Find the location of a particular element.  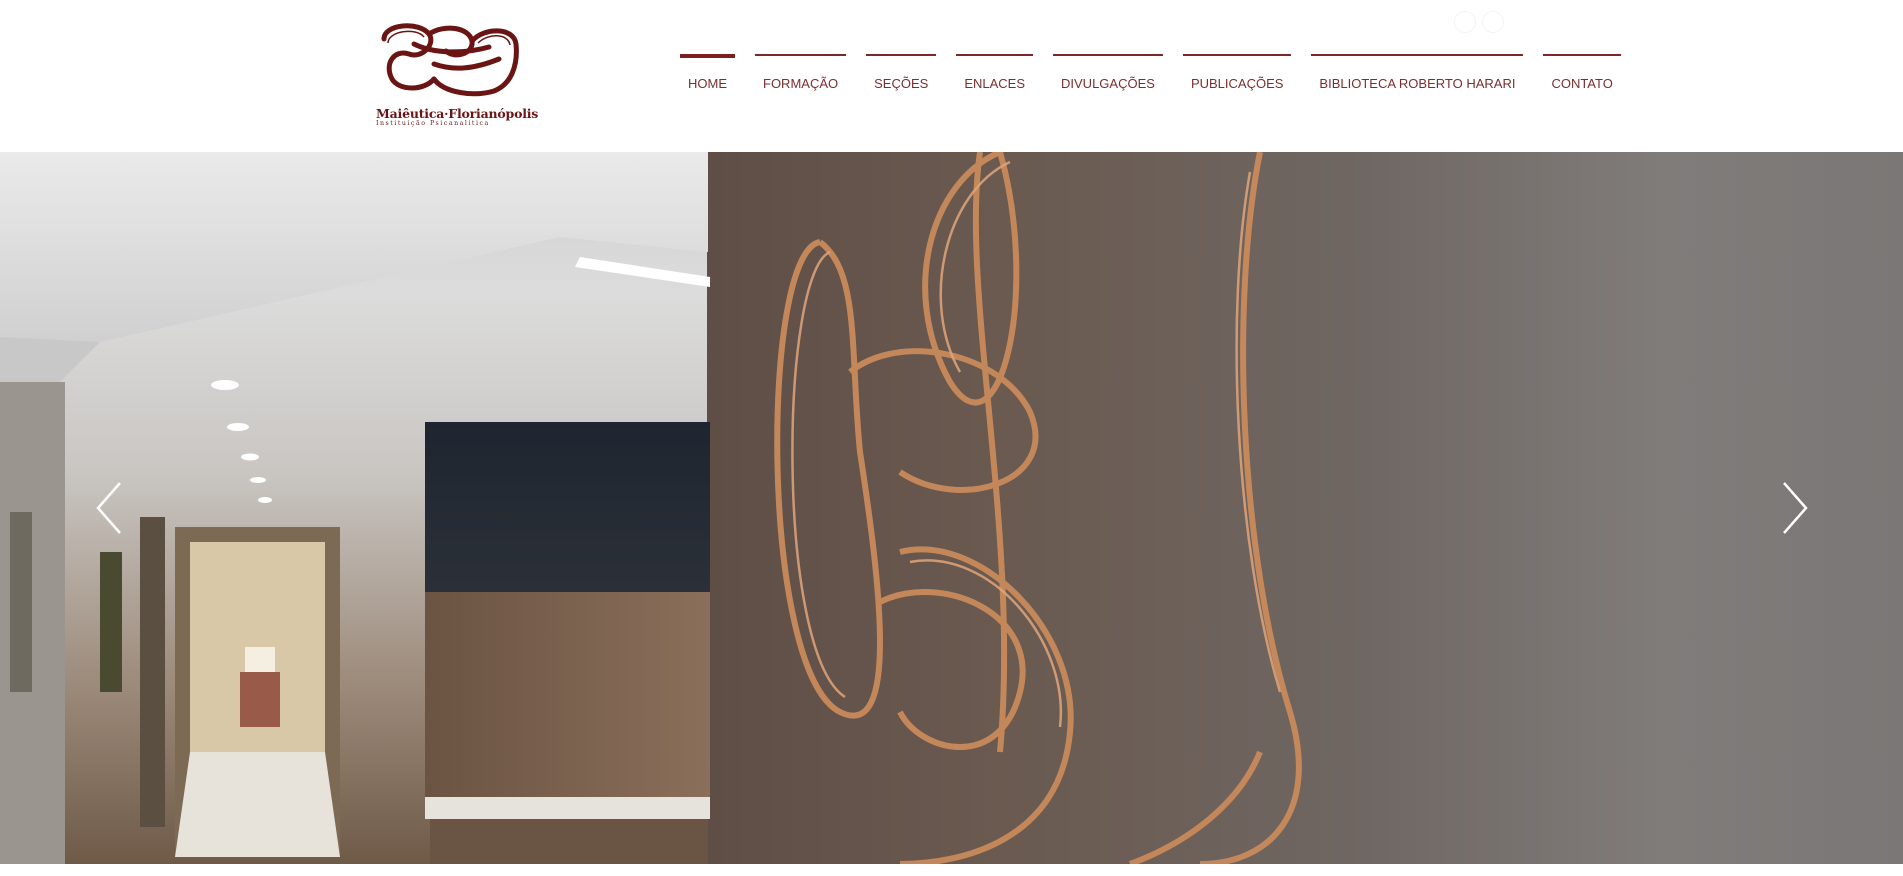

slideshow-prev-button is located at coordinates (112, 508).